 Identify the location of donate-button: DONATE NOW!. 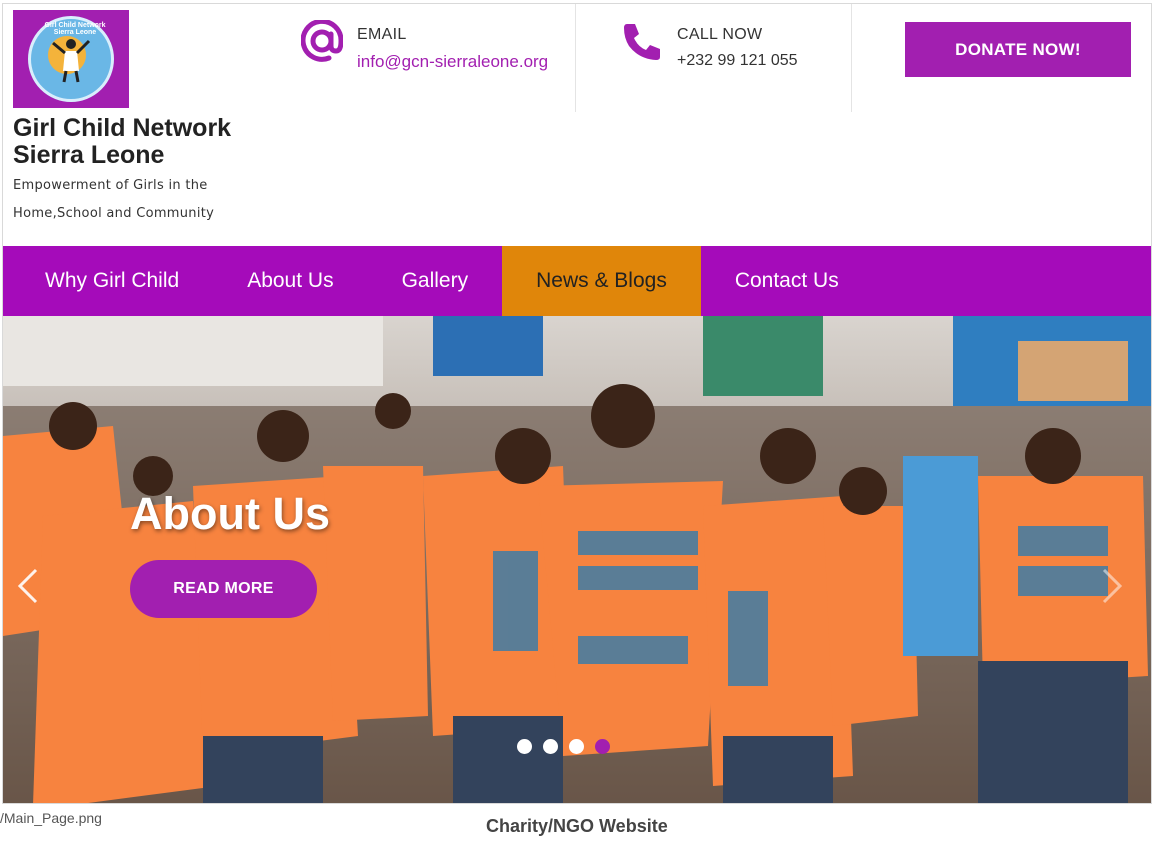
(1018, 49).